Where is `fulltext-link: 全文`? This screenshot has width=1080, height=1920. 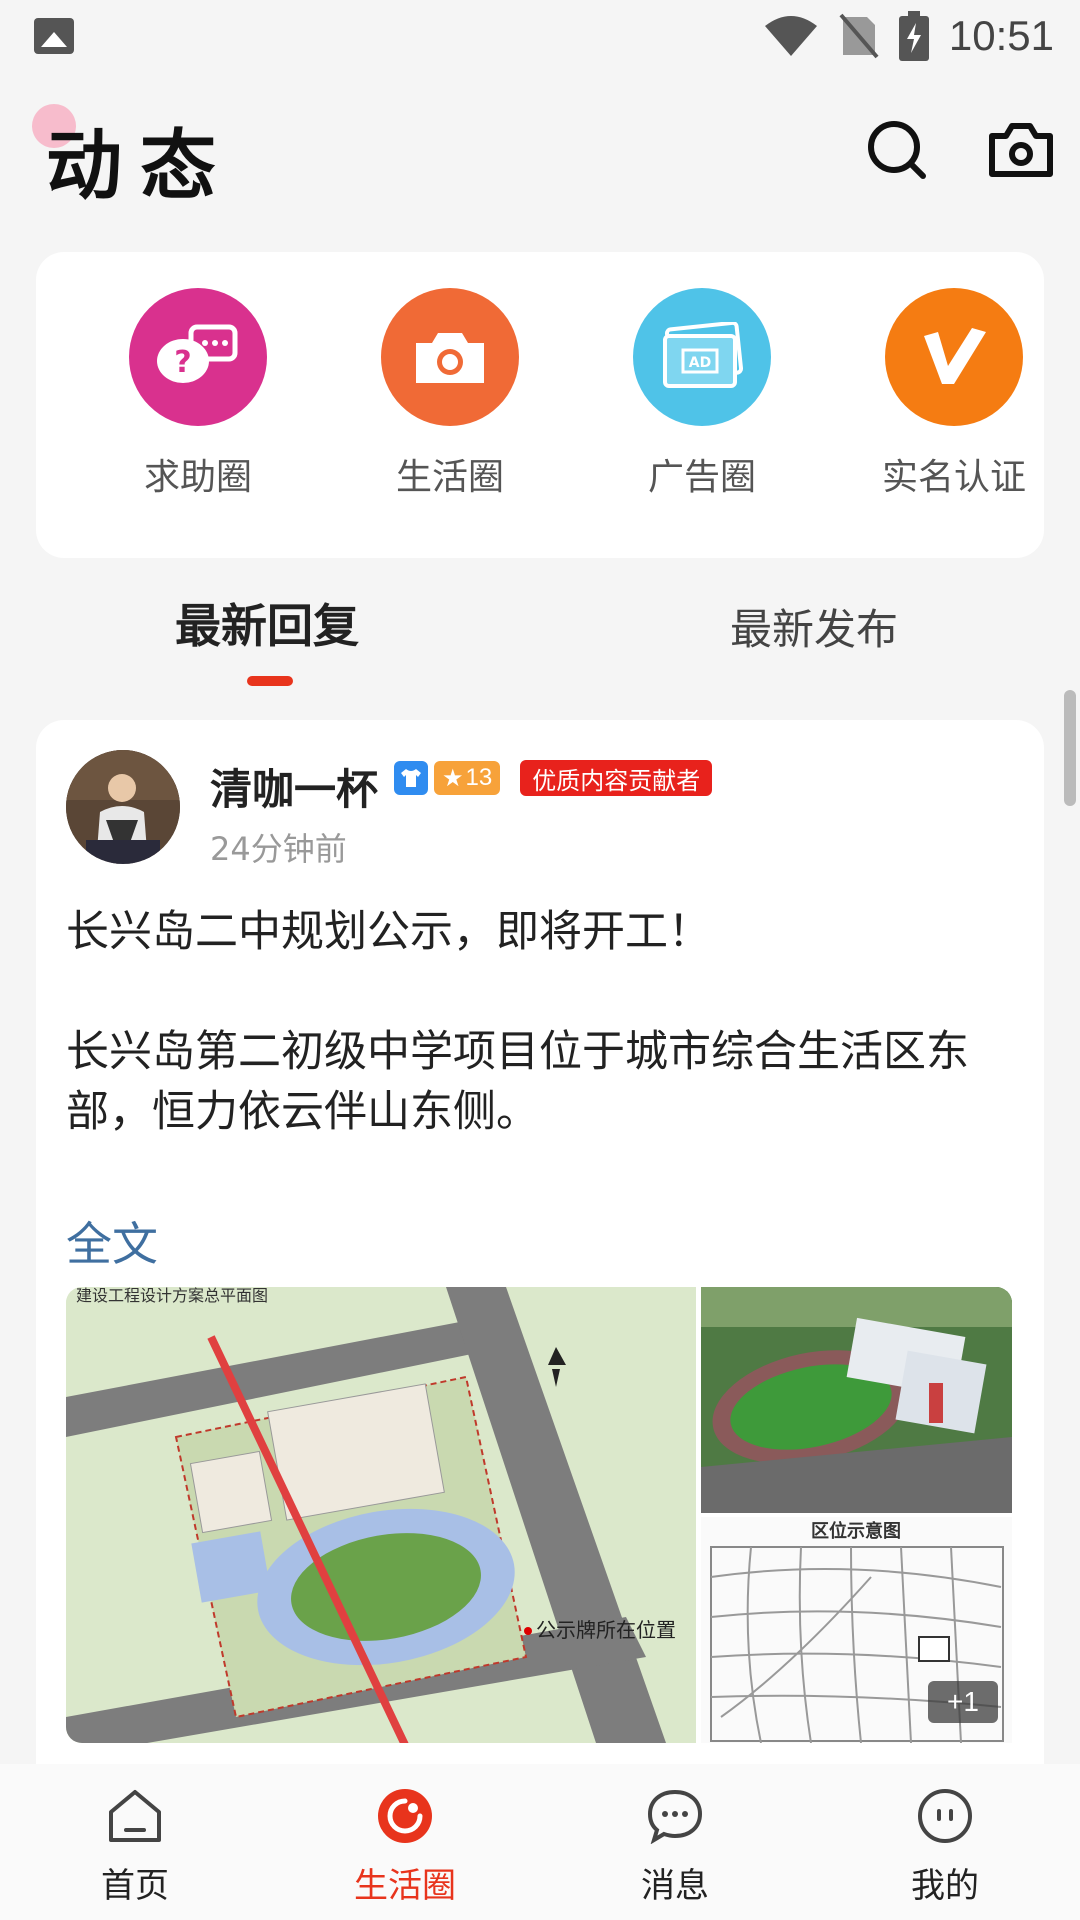 fulltext-link: 全文 is located at coordinates (112, 1241).